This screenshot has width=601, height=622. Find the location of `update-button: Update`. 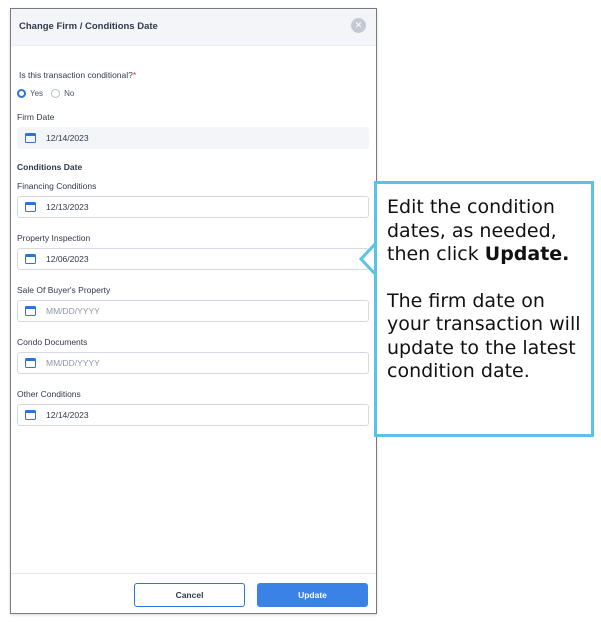

update-button: Update is located at coordinates (312, 595).